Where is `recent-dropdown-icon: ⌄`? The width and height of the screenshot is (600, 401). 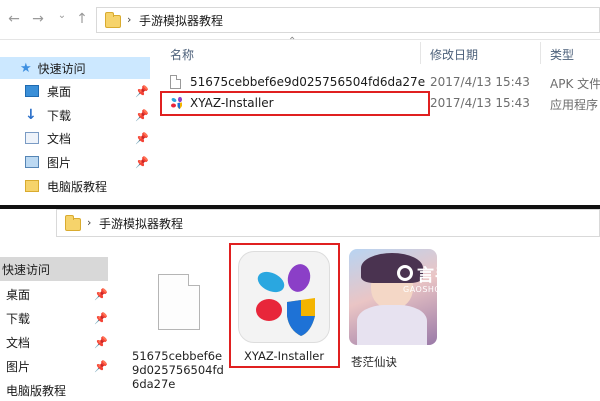
recent-dropdown-icon: ⌄ is located at coordinates (62, 15).